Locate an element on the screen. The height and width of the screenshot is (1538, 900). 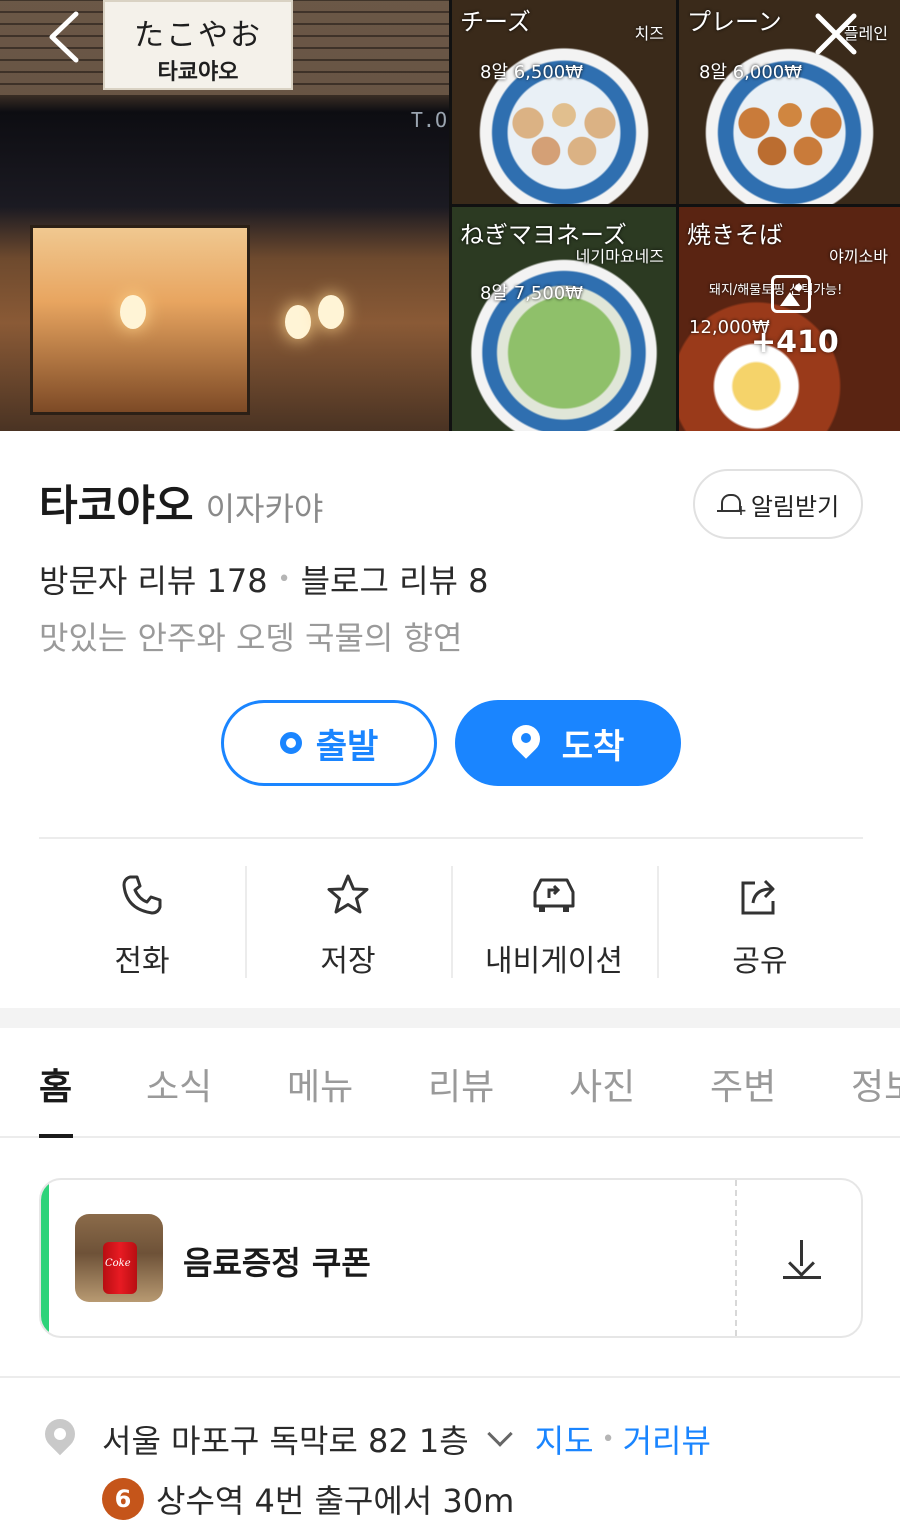
map-link: 지도 is located at coordinates (564, 1439).